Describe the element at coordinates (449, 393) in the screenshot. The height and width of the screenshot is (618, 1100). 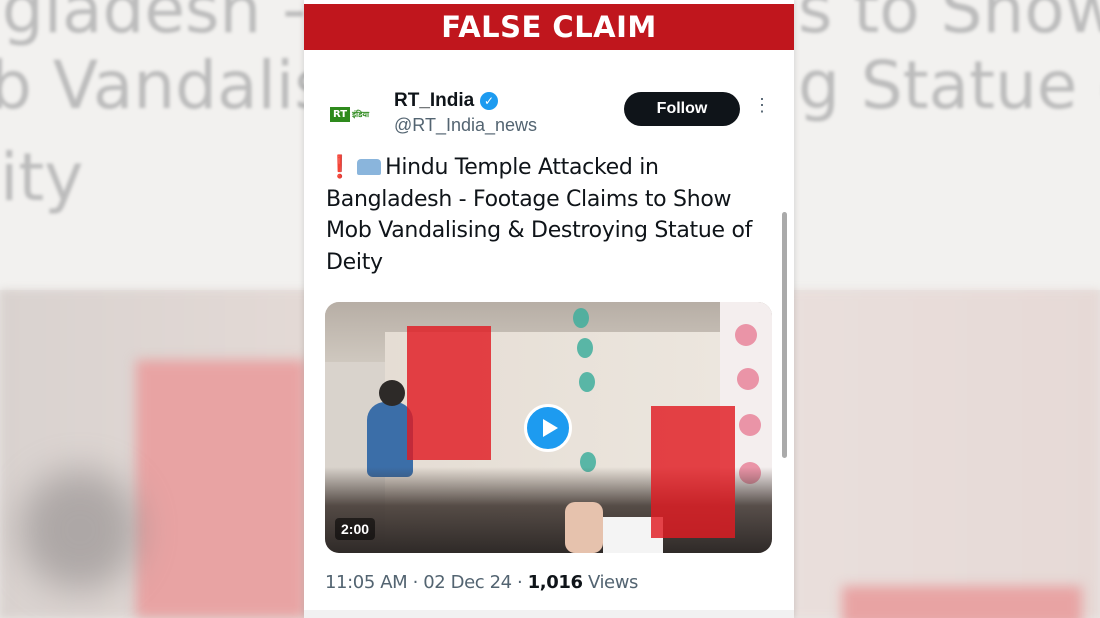
I see `redaction-box-left` at that location.